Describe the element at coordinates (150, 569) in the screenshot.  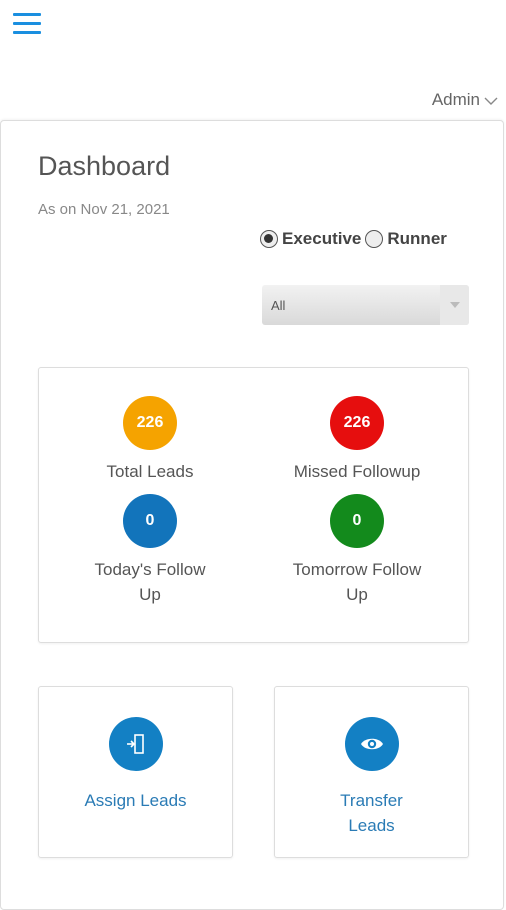
I see `stat-label-line1: Today's Follow` at that location.